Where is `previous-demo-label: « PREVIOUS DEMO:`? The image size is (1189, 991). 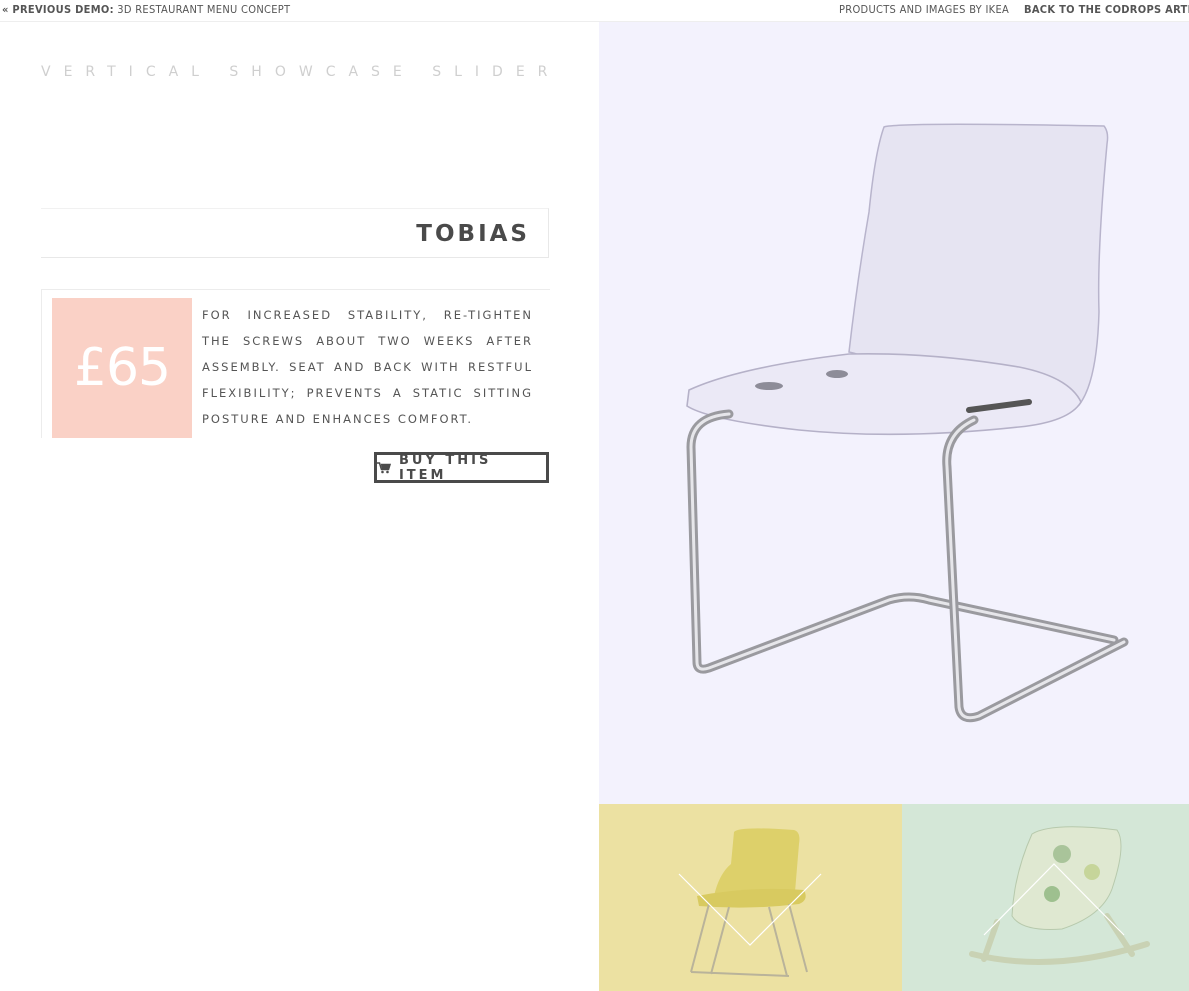
previous-demo-label: « PREVIOUS DEMO: is located at coordinates (58, 9).